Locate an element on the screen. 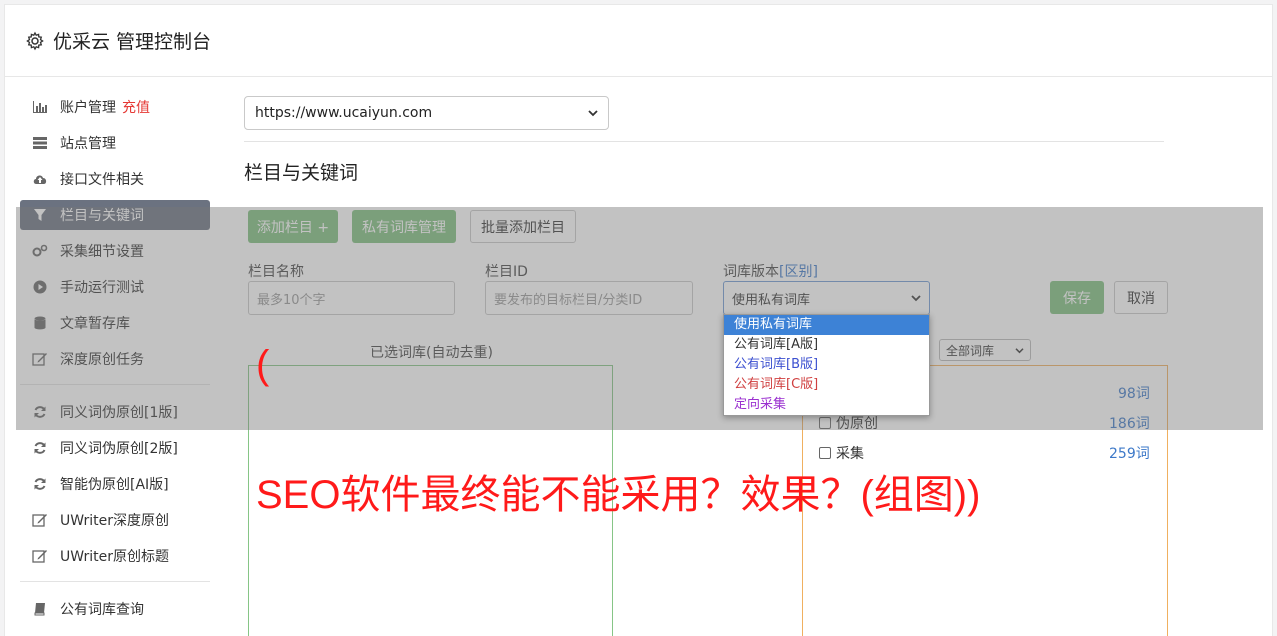 The height and width of the screenshot is (636, 1277). recharge-link: 充值 is located at coordinates (136, 107).